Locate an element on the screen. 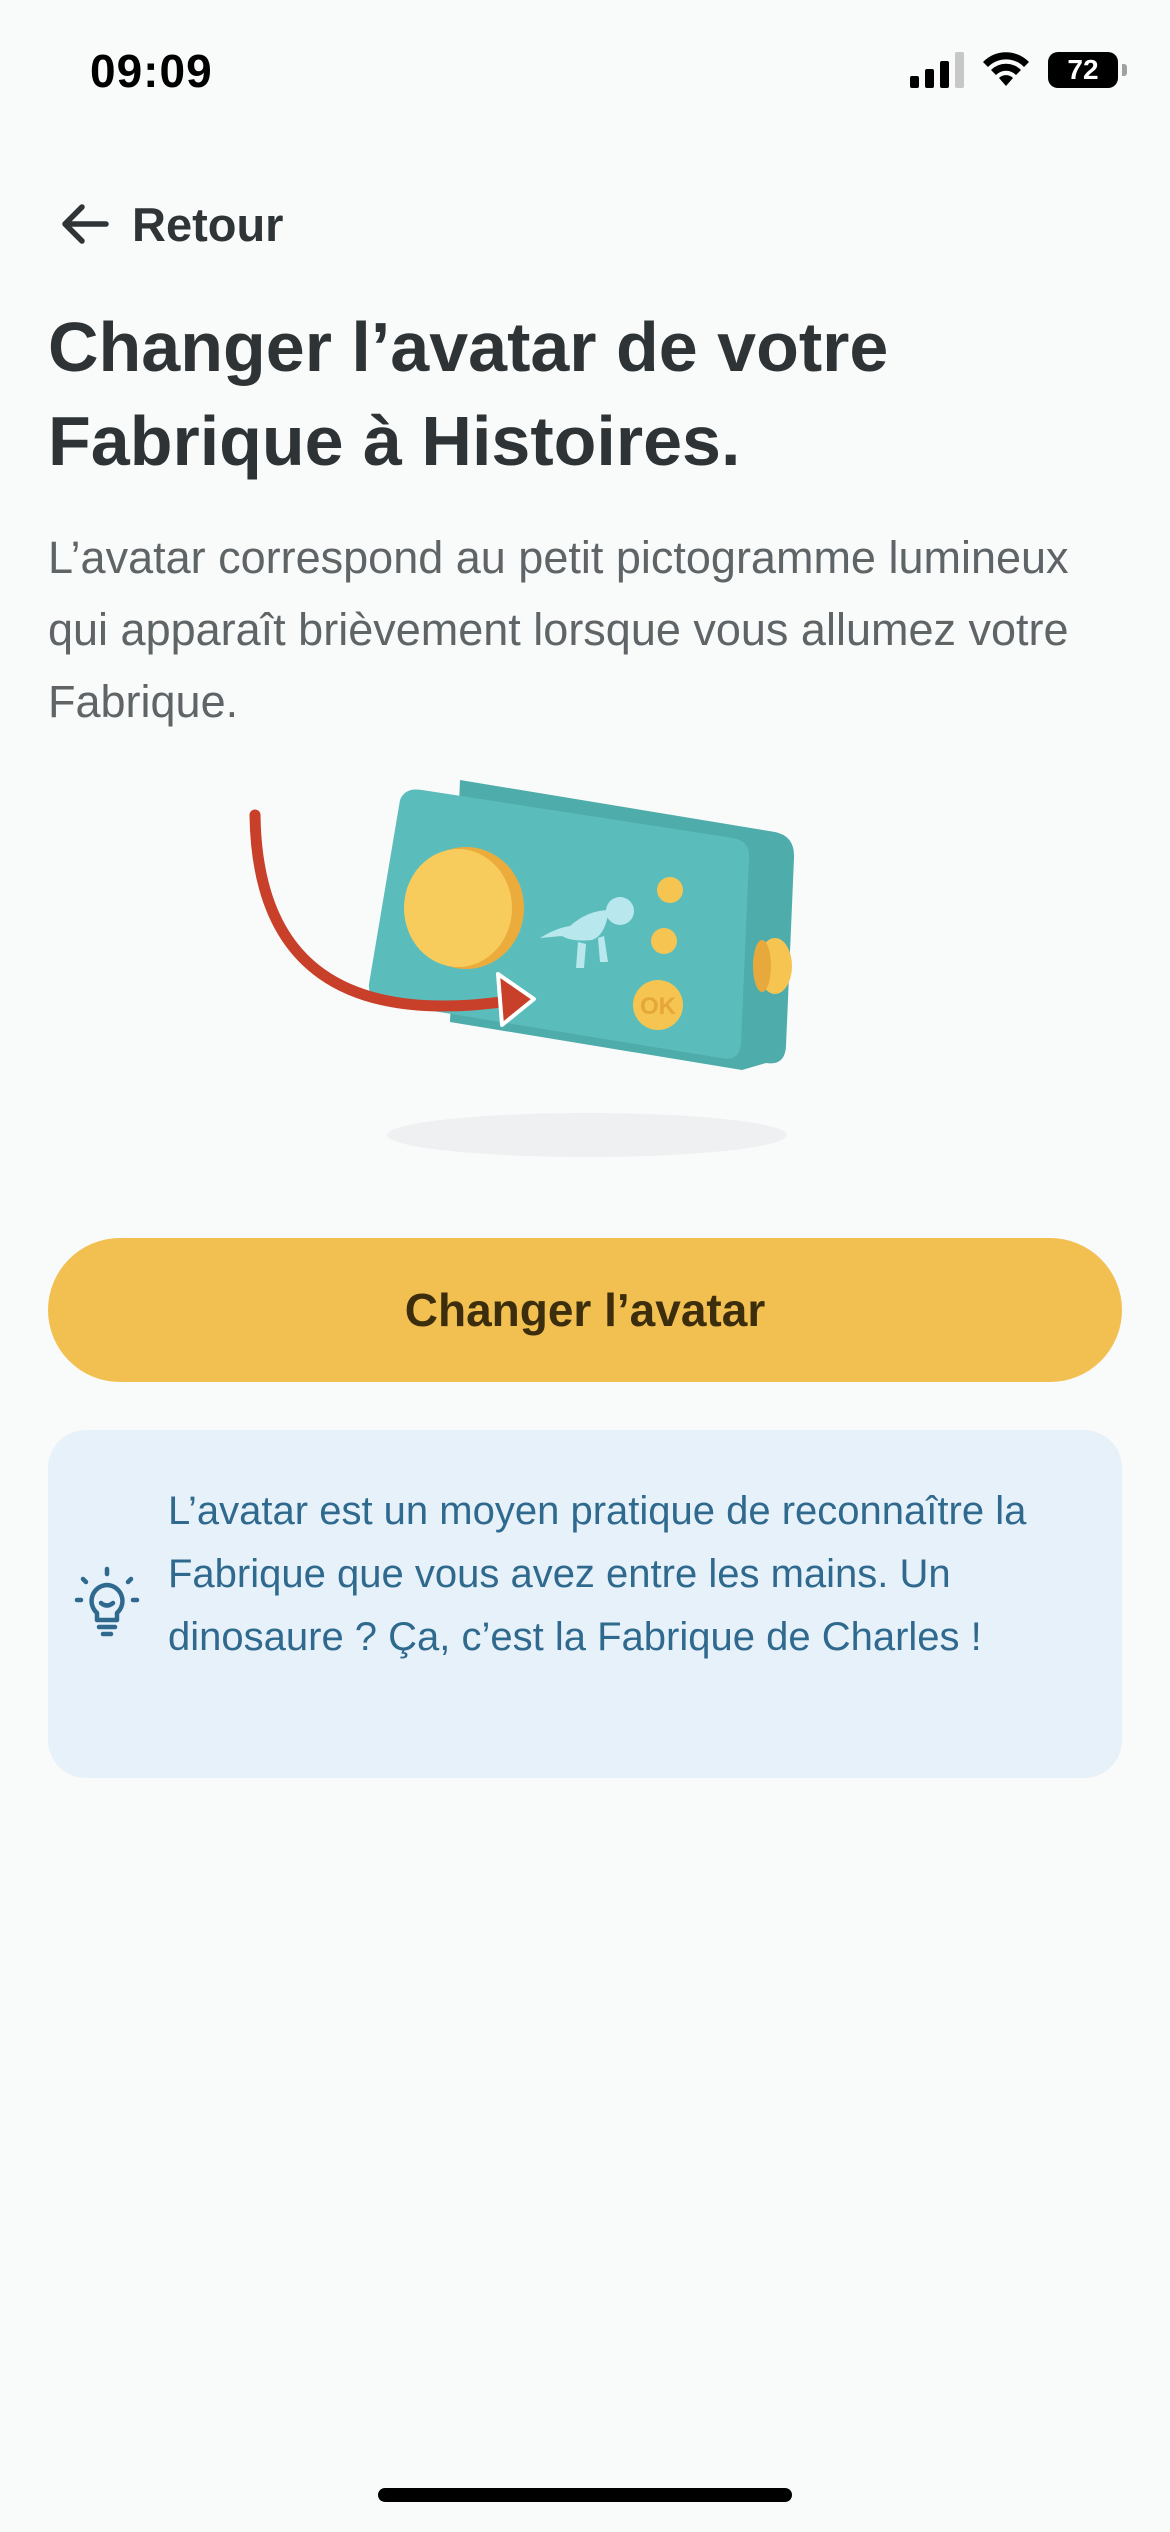 This screenshot has height=2532, width=1170. change-avatar-button: Changer l’avatar is located at coordinates (585, 1310).